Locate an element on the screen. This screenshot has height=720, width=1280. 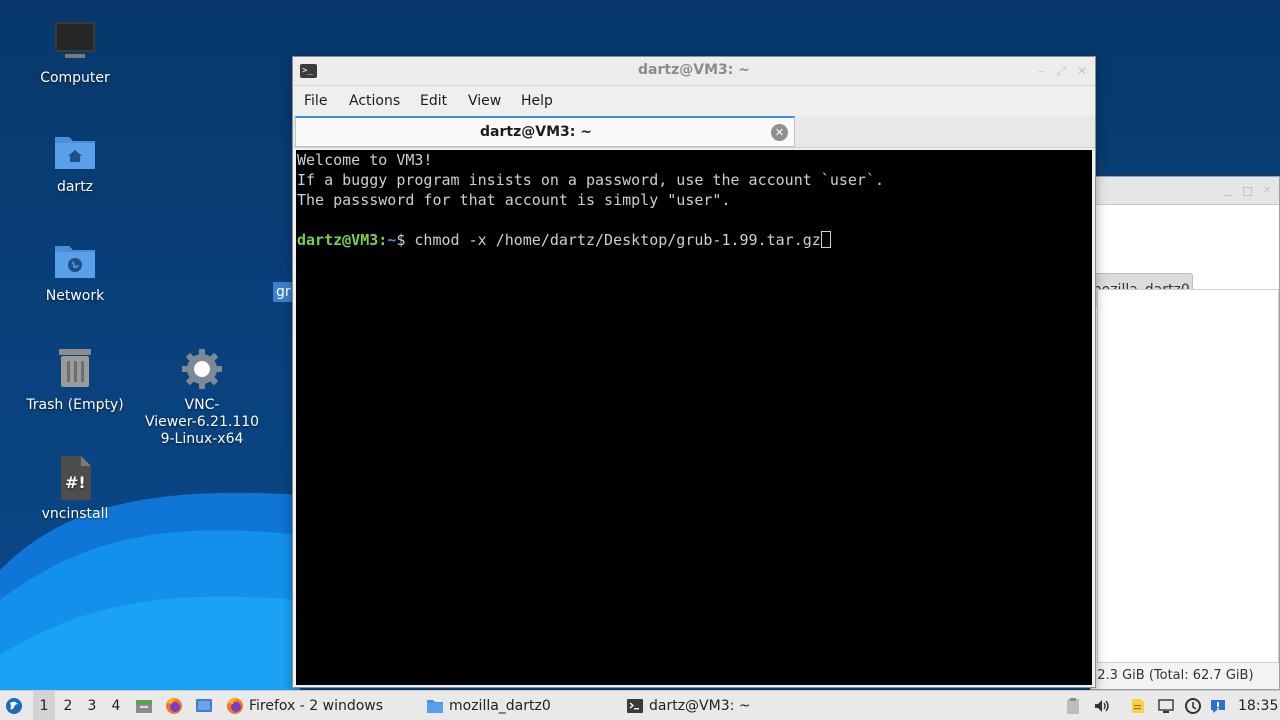
task-label: mozilla_dartz0 is located at coordinates (500, 706).